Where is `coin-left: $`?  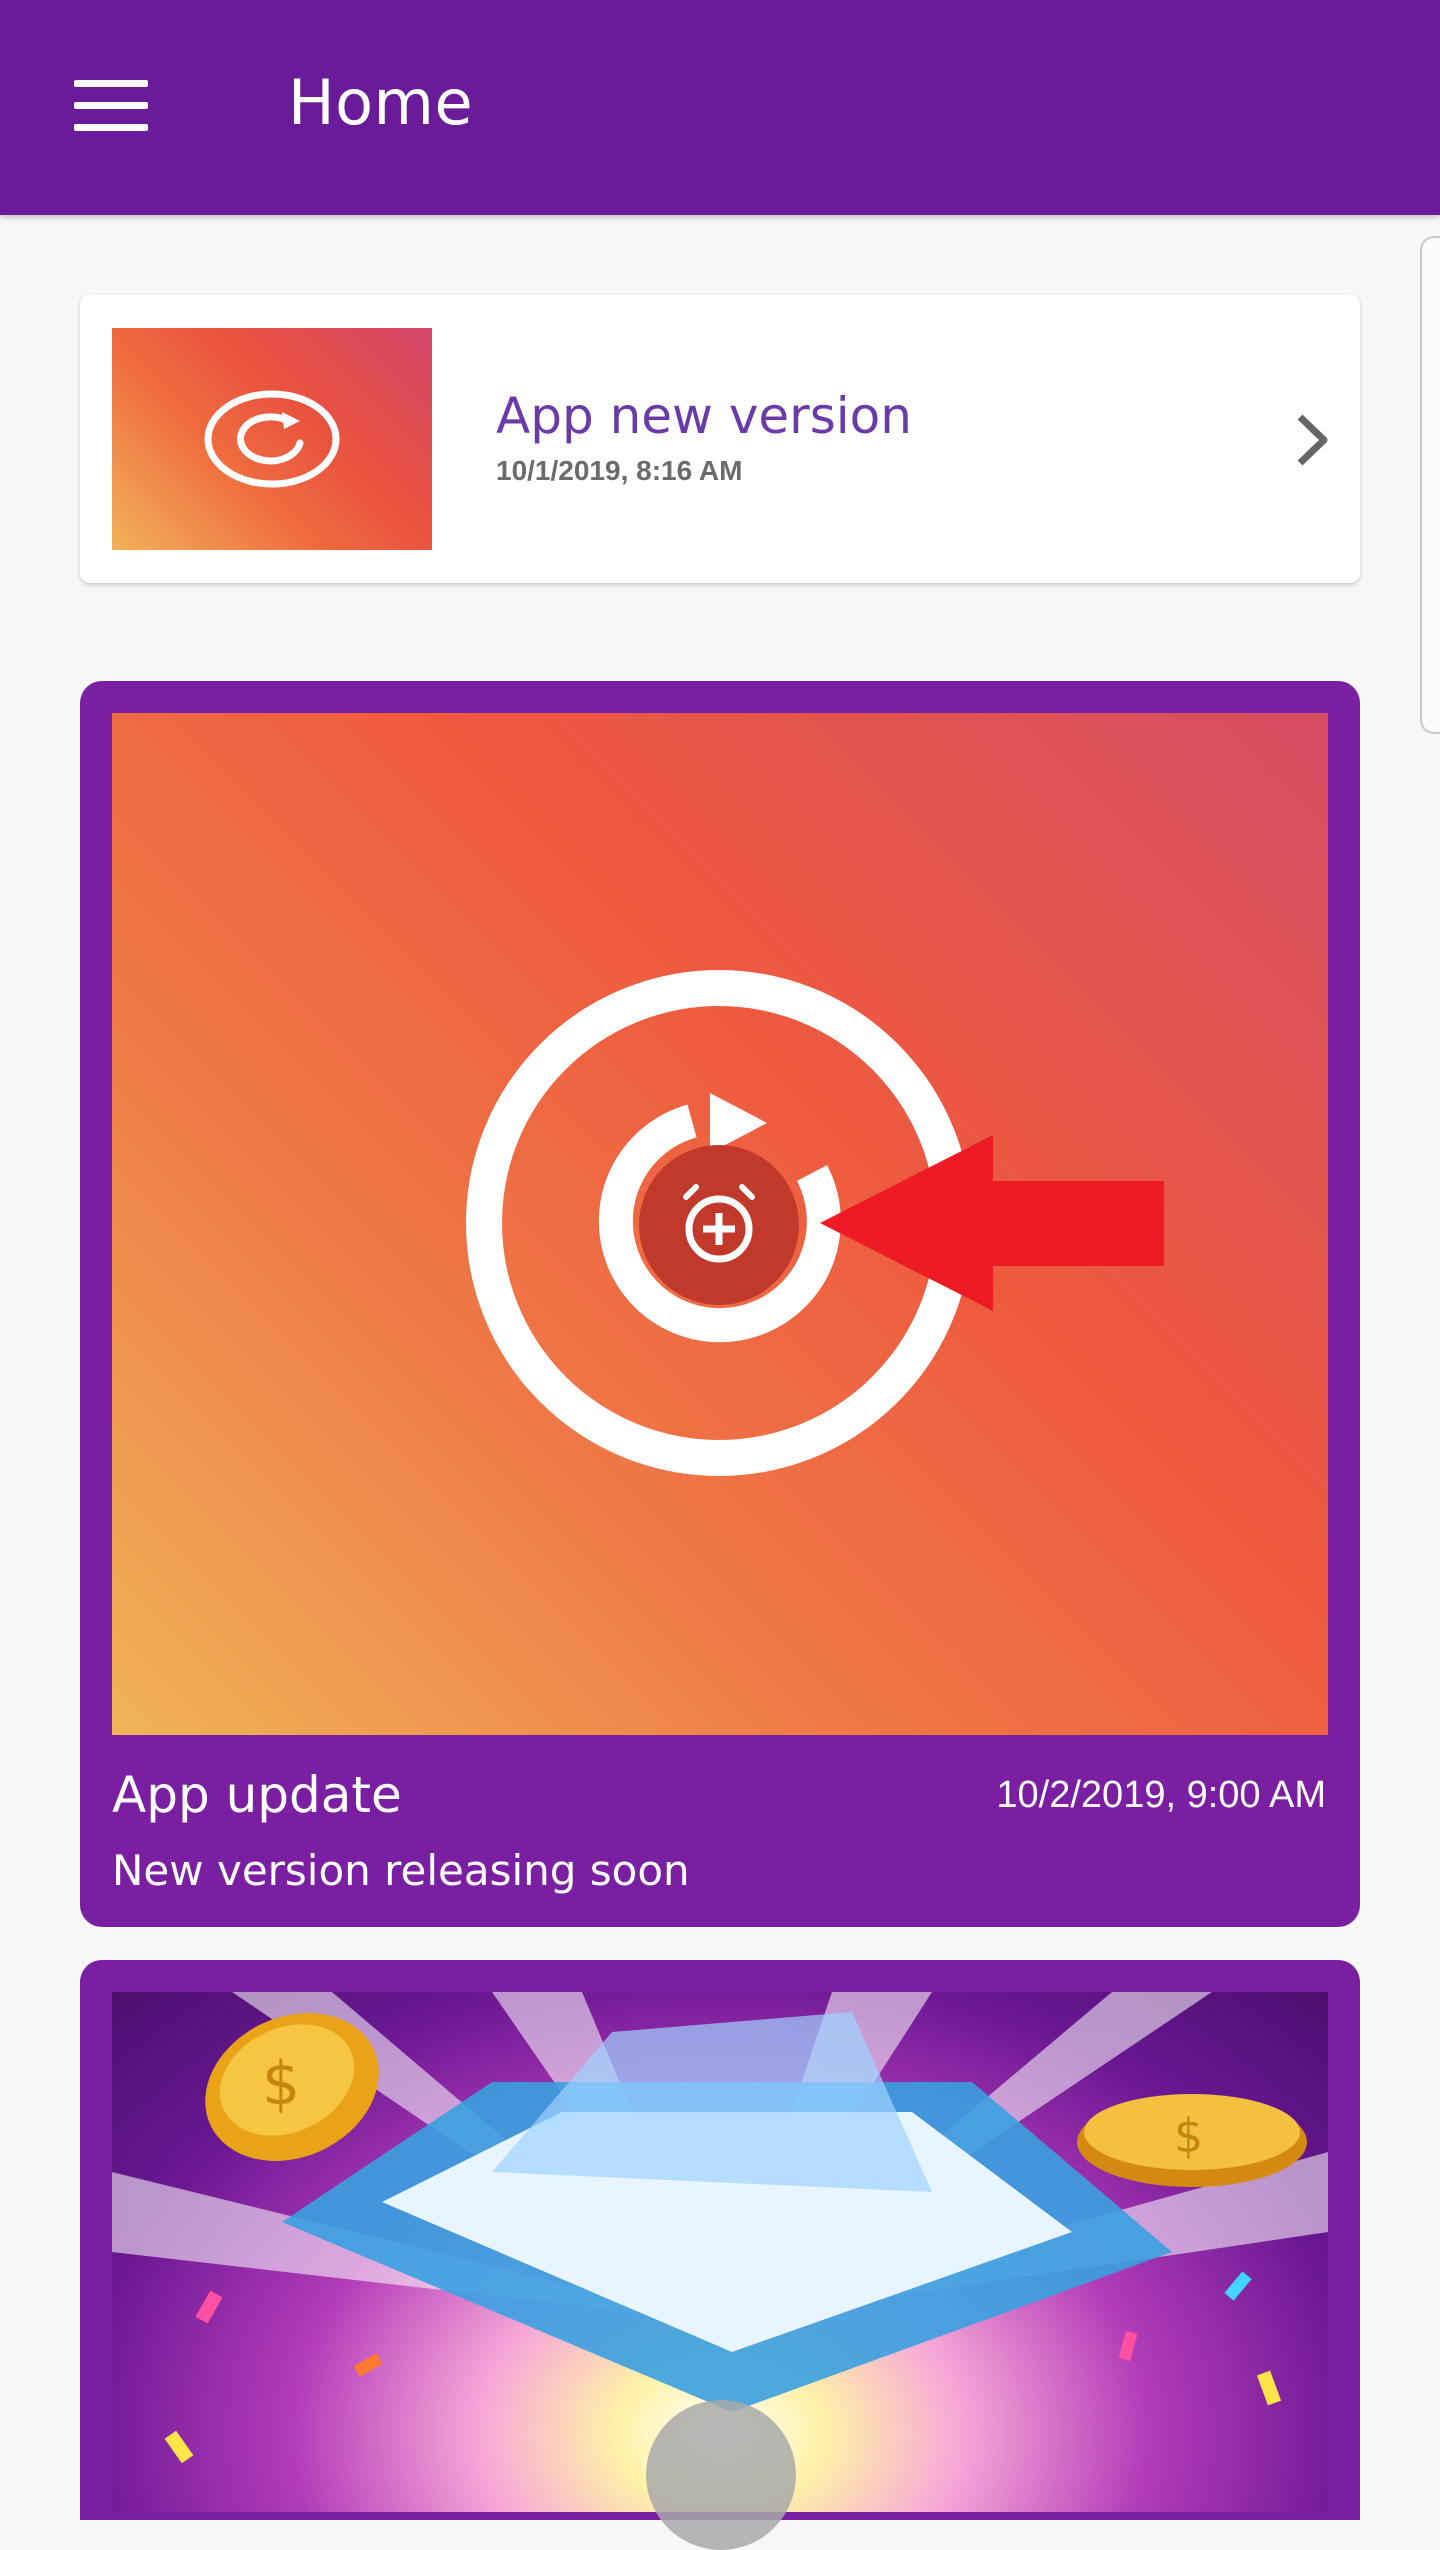
coin-left: $ is located at coordinates (292, 2087).